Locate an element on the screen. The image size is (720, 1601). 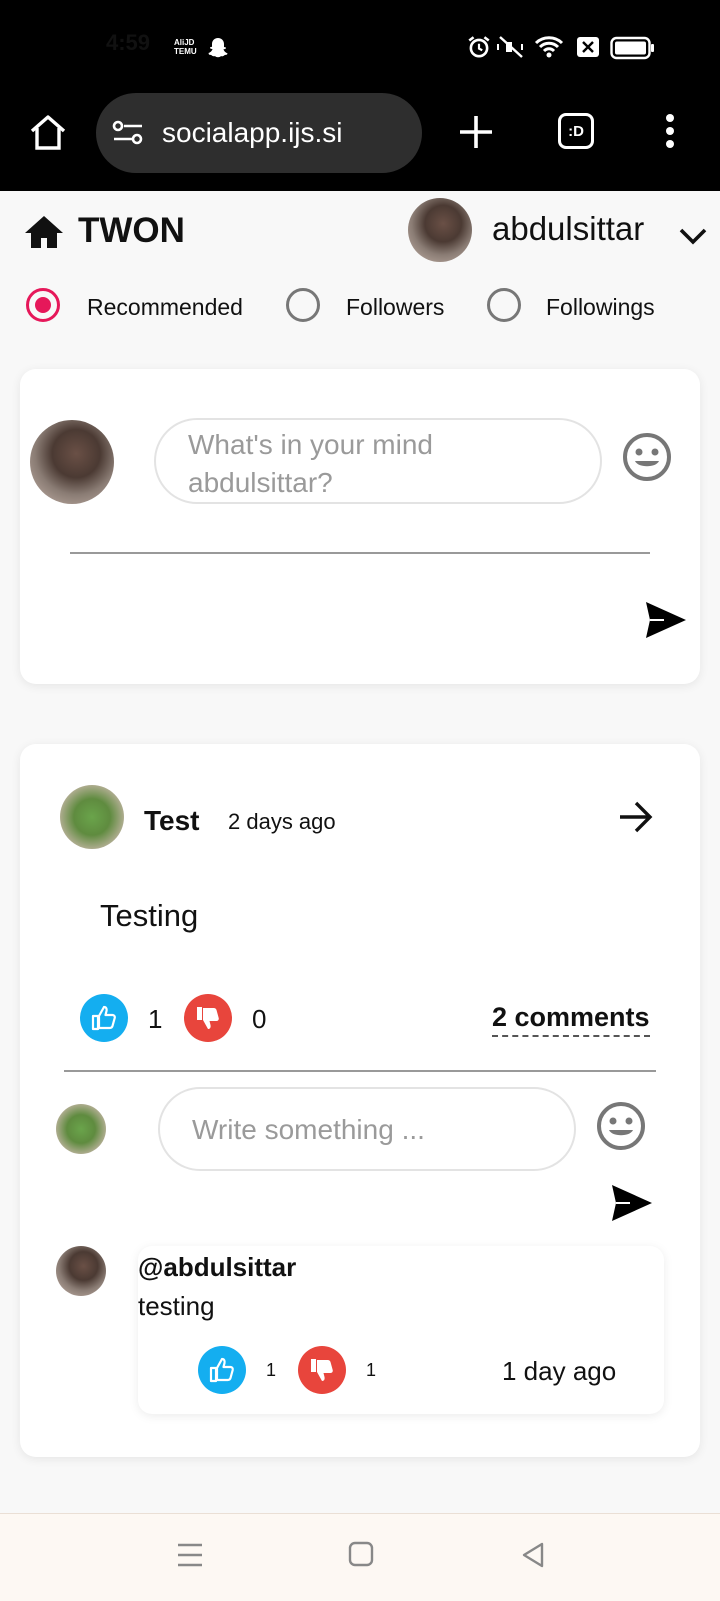
post-dislike-button is located at coordinates (208, 1018).